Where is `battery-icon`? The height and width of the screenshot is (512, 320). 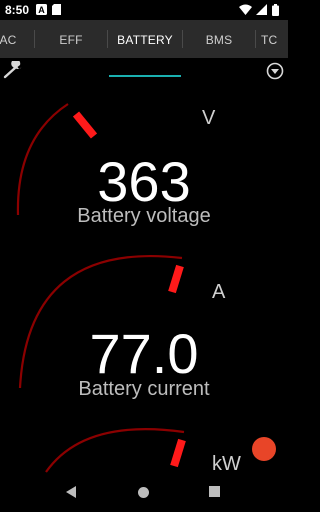 battery-icon is located at coordinates (275, 10).